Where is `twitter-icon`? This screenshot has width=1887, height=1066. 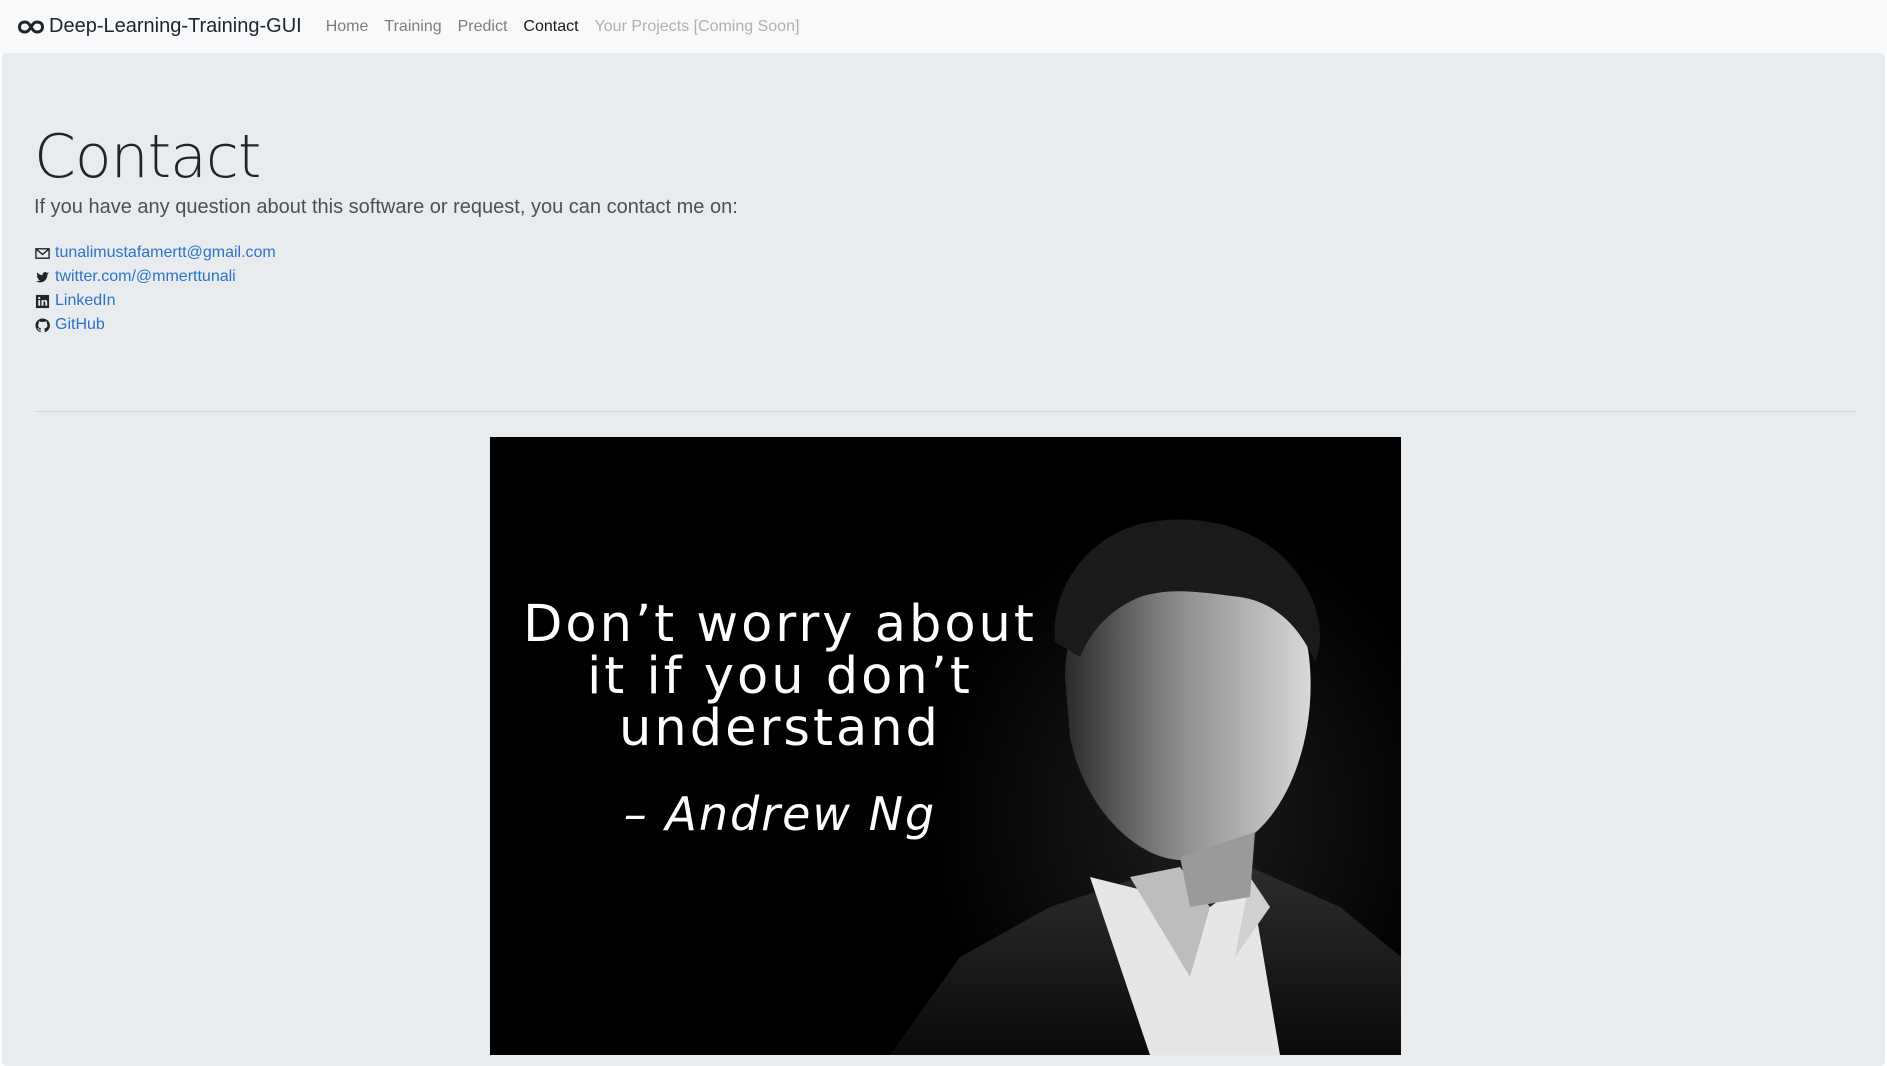
twitter-icon is located at coordinates (42, 277).